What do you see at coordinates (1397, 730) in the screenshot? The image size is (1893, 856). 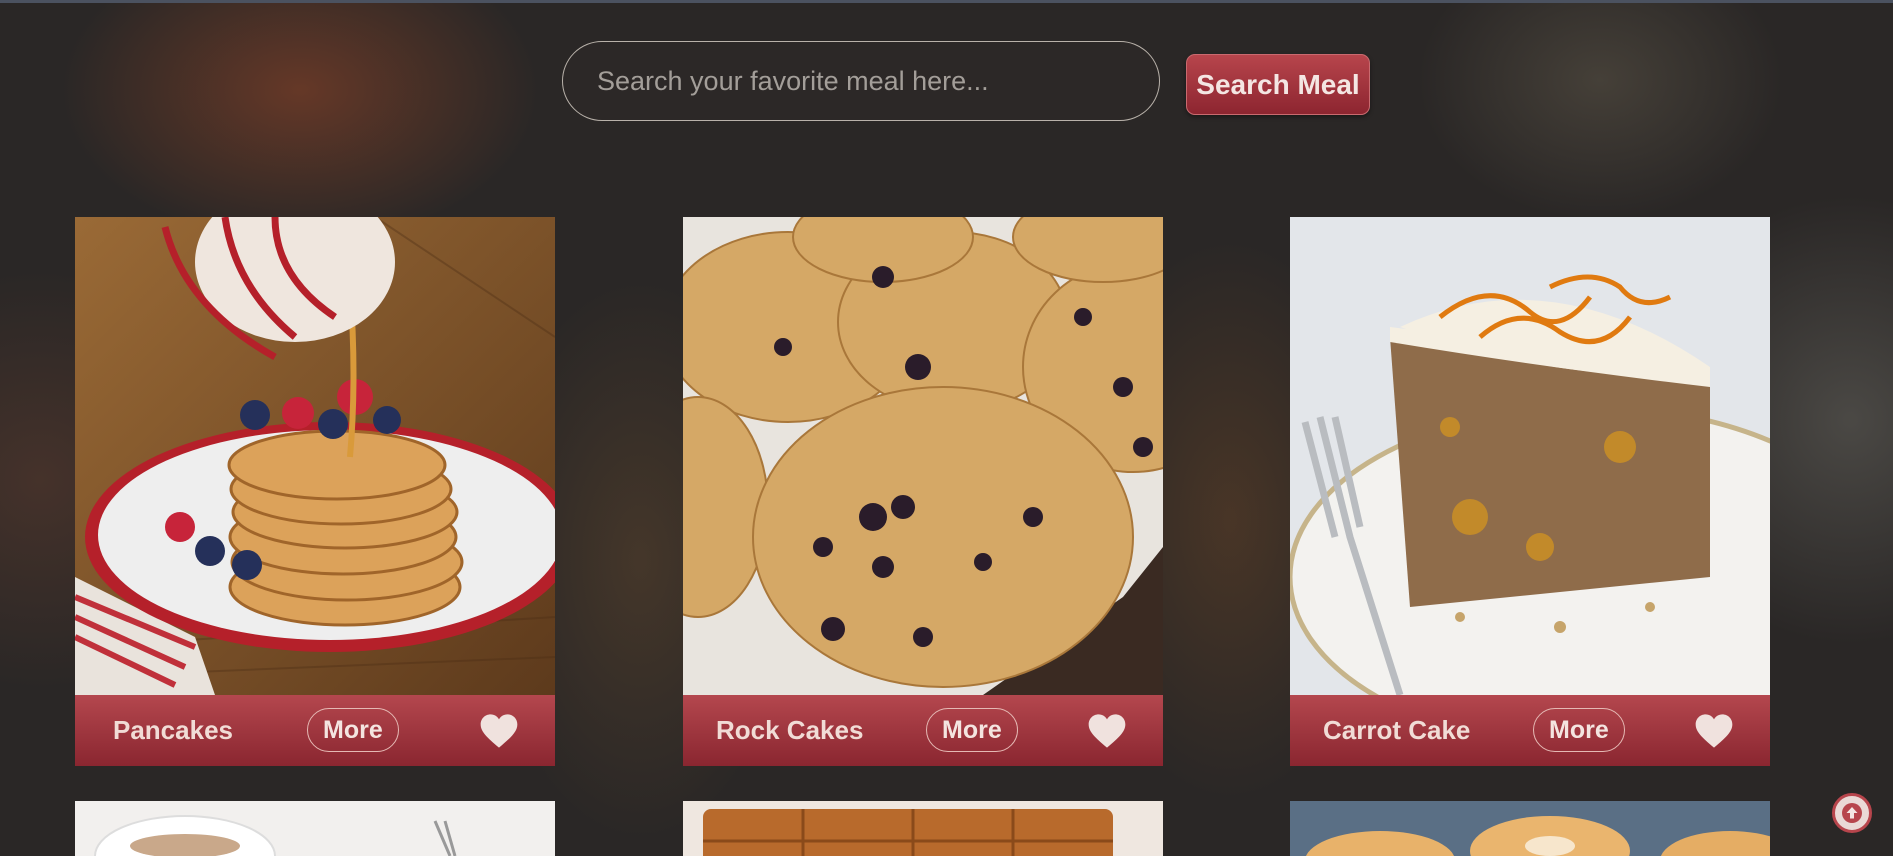 I see `meal-name: Carrot Cake` at bounding box center [1397, 730].